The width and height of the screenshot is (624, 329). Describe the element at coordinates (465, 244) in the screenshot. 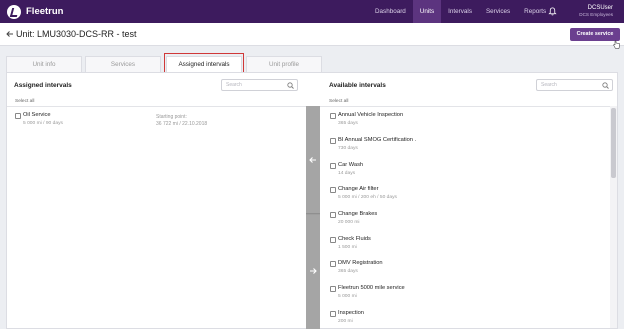

I see `list-item: Check Fluids 1 500 mi` at that location.